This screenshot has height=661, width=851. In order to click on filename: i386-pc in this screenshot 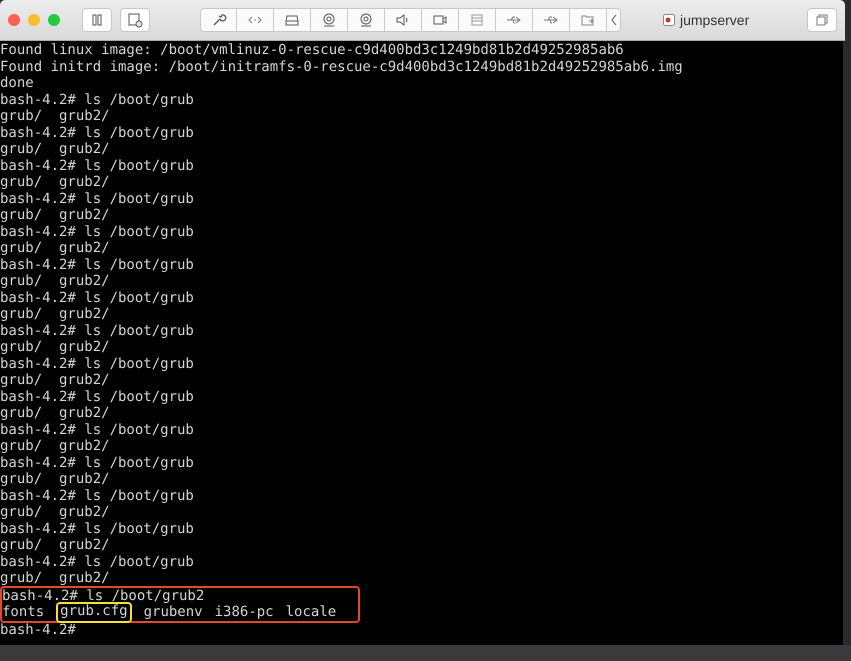, I will do `click(244, 612)`.